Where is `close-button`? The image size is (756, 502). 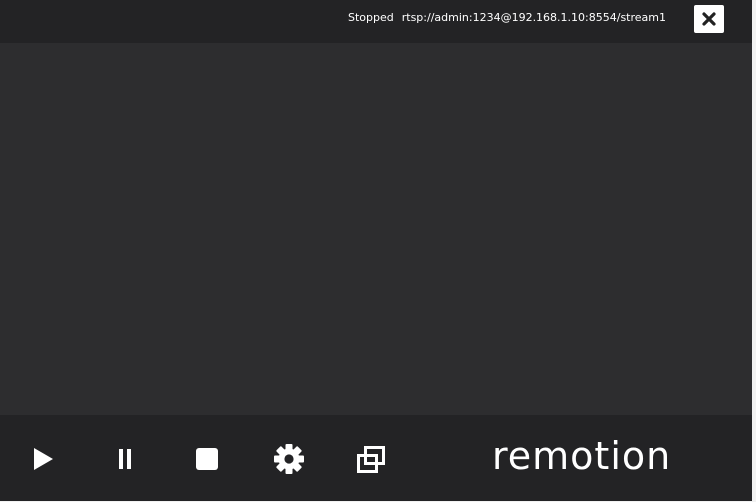 close-button is located at coordinates (709, 19).